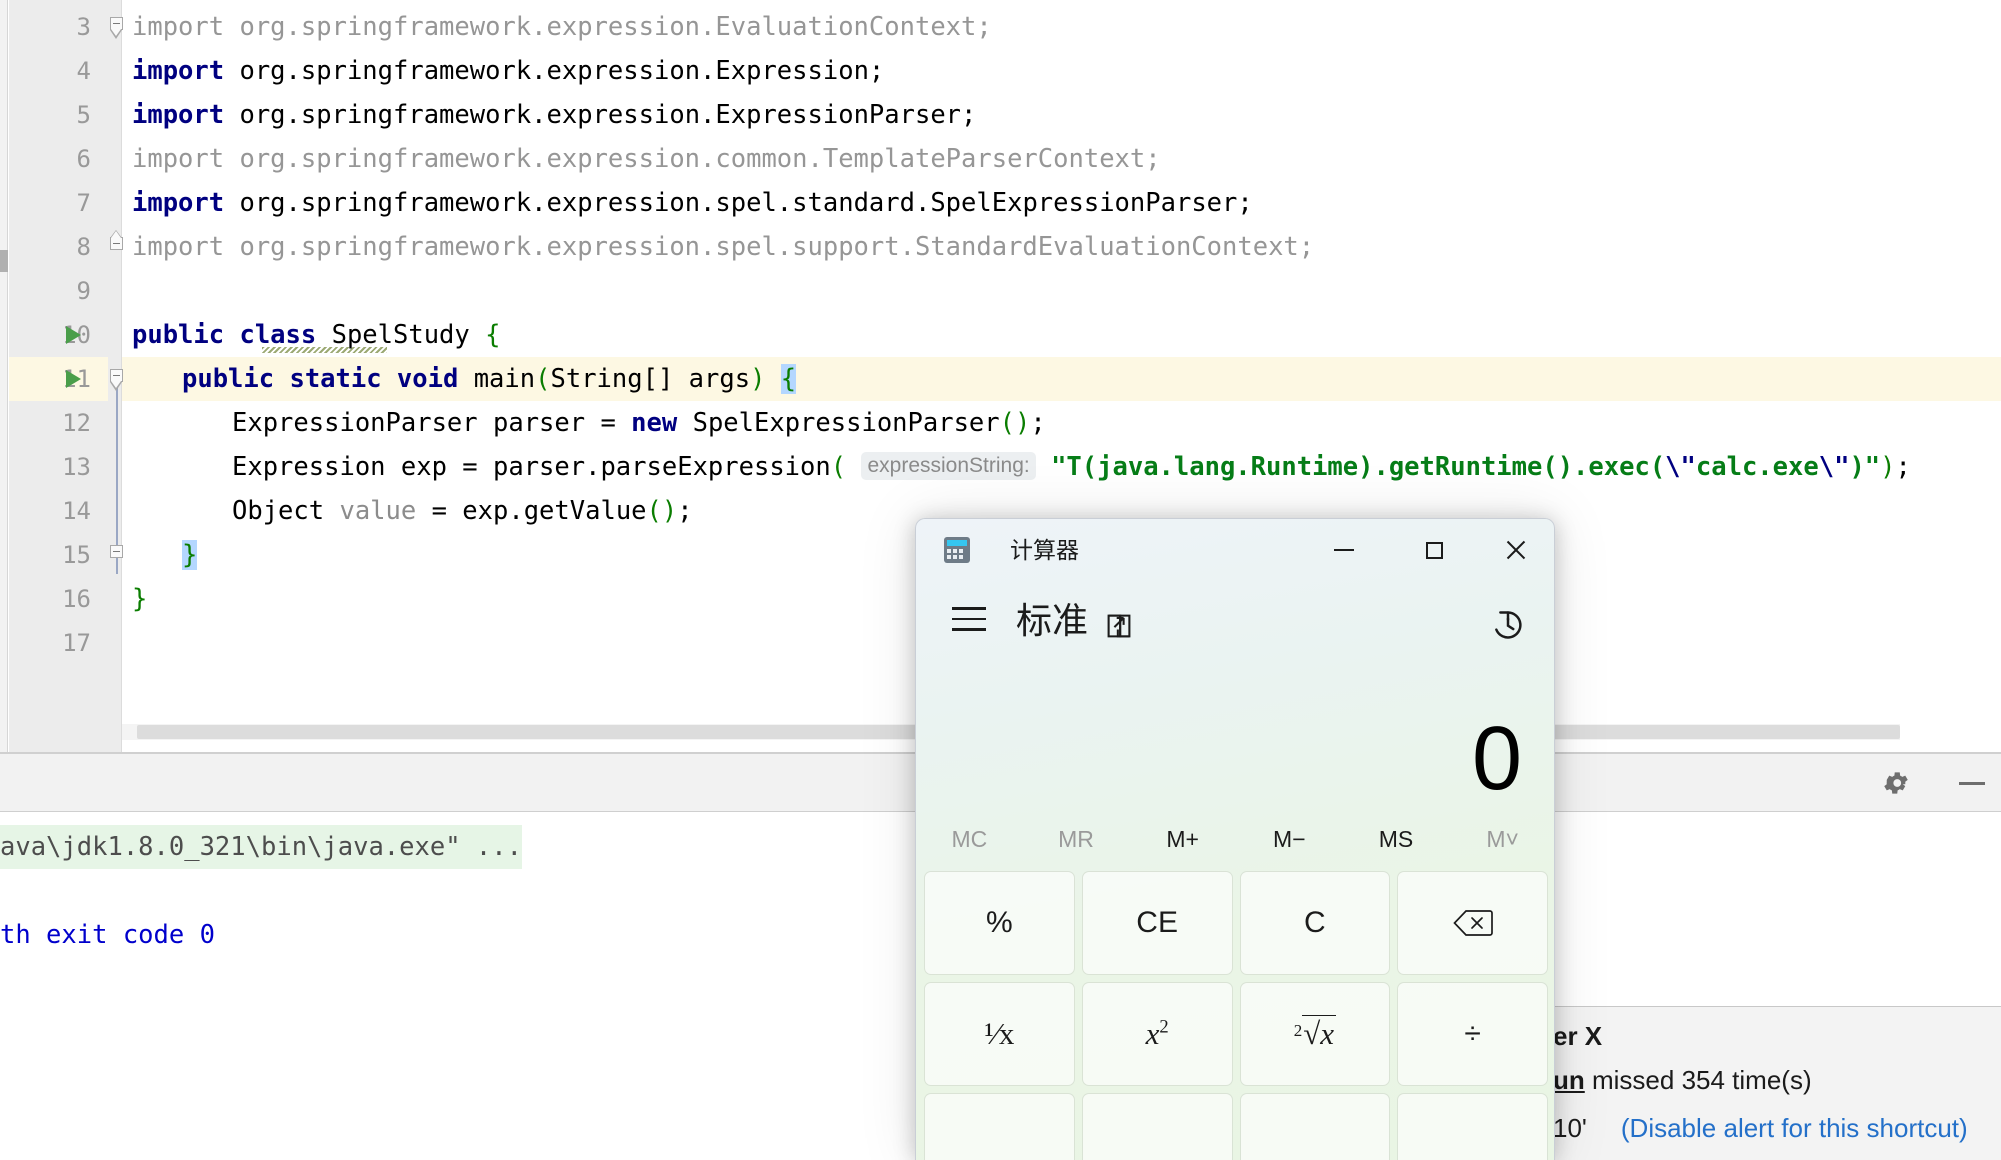 This screenshot has height=1160, width=2001. Describe the element at coordinates (1501, 839) in the screenshot. I see `memory-button-m: M˅` at that location.